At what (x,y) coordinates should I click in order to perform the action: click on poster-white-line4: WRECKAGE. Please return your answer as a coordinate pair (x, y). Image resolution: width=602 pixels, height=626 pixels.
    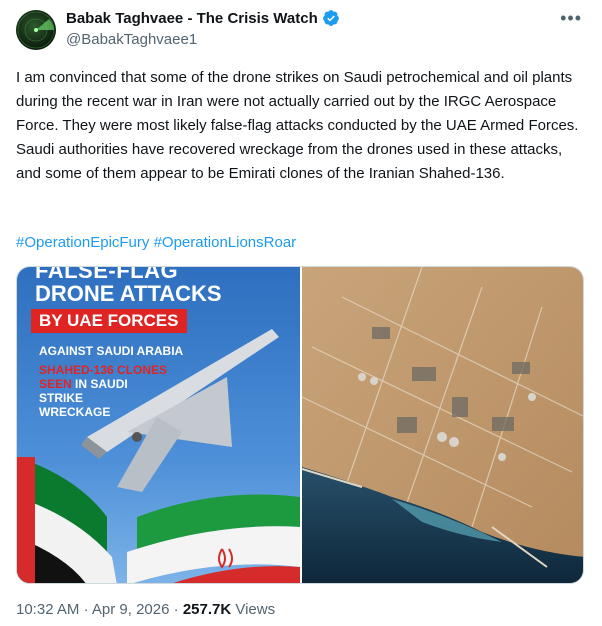
    Looking at the image, I should click on (75, 412).